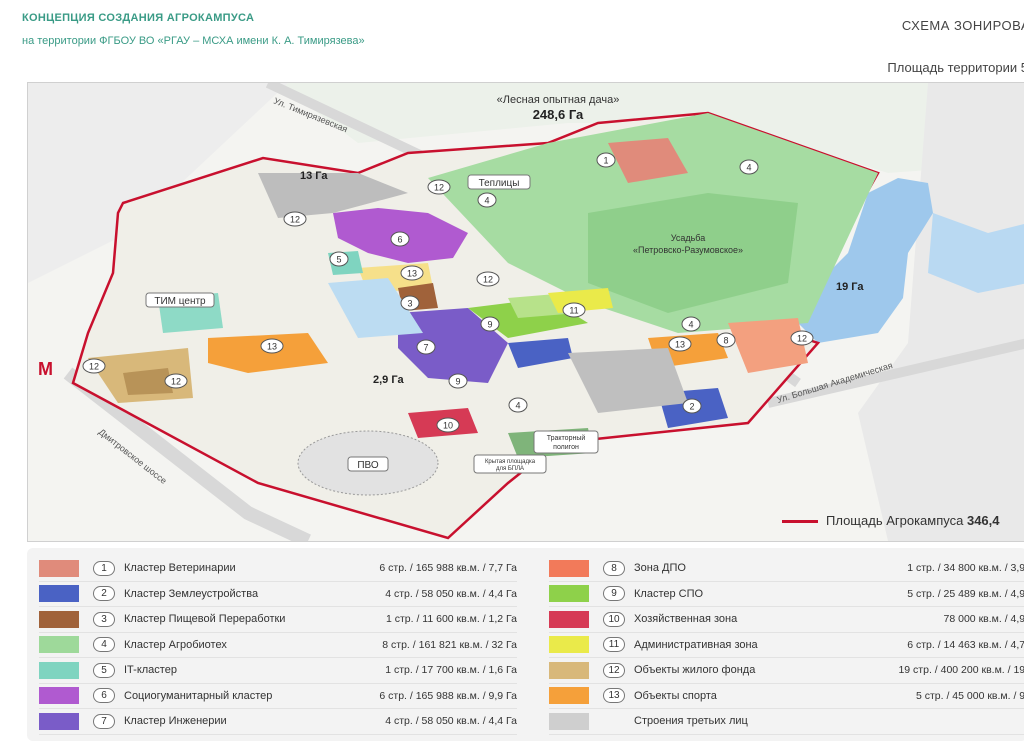 Image resolution: width=1024 pixels, height=749 pixels. What do you see at coordinates (691, 407) in the screenshot?
I see `cluster-marker-label: 2` at bounding box center [691, 407].